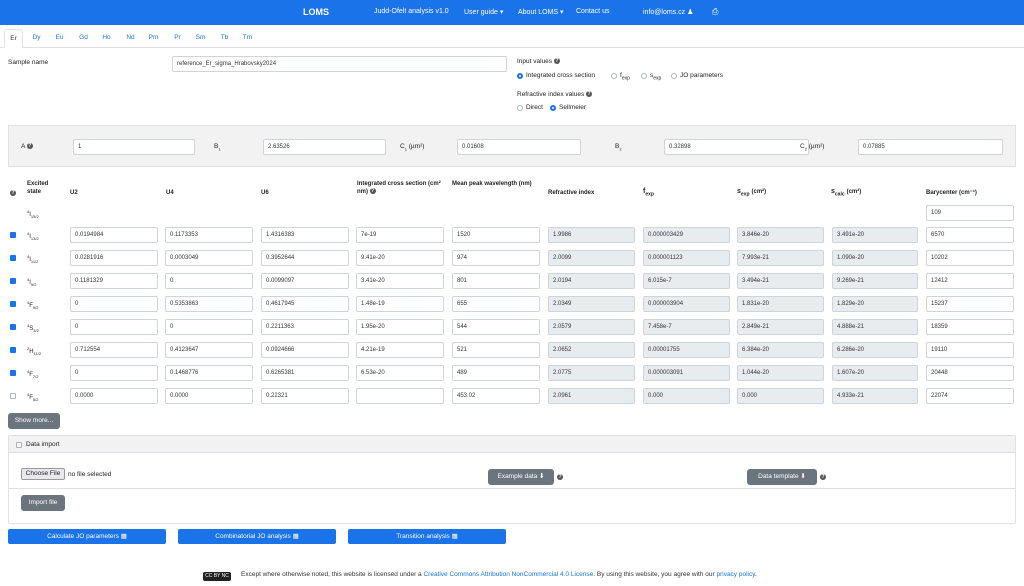 This screenshot has width=1024, height=586. What do you see at coordinates (43, 474) in the screenshot?
I see `choose-file-button: Choose File` at bounding box center [43, 474].